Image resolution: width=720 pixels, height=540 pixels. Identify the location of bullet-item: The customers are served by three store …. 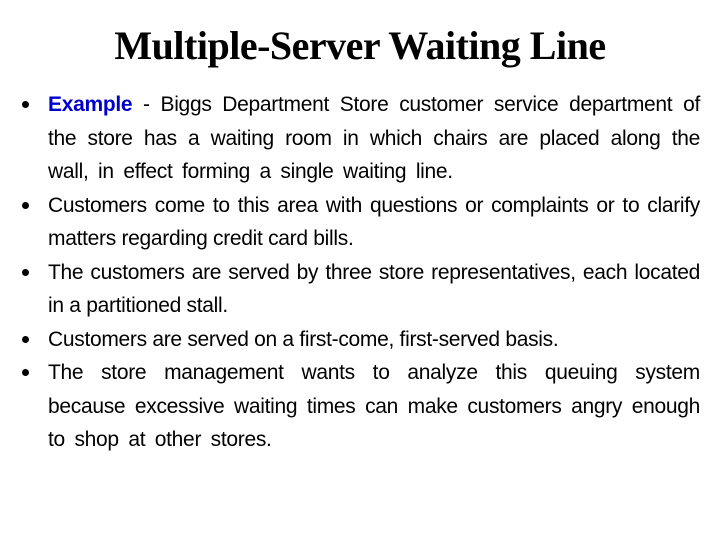
(360, 289).